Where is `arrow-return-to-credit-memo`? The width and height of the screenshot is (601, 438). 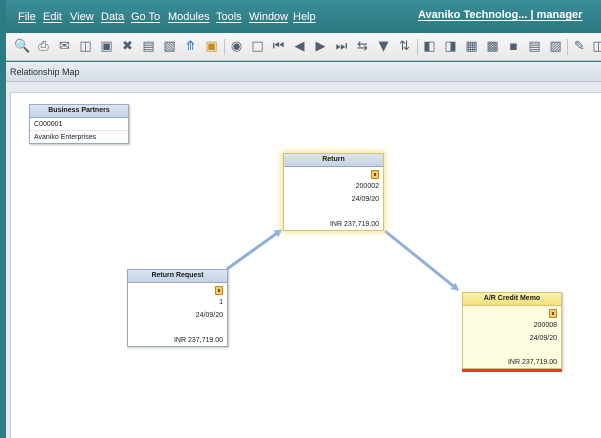
arrow-return-to-credit-memo is located at coordinates (422, 260).